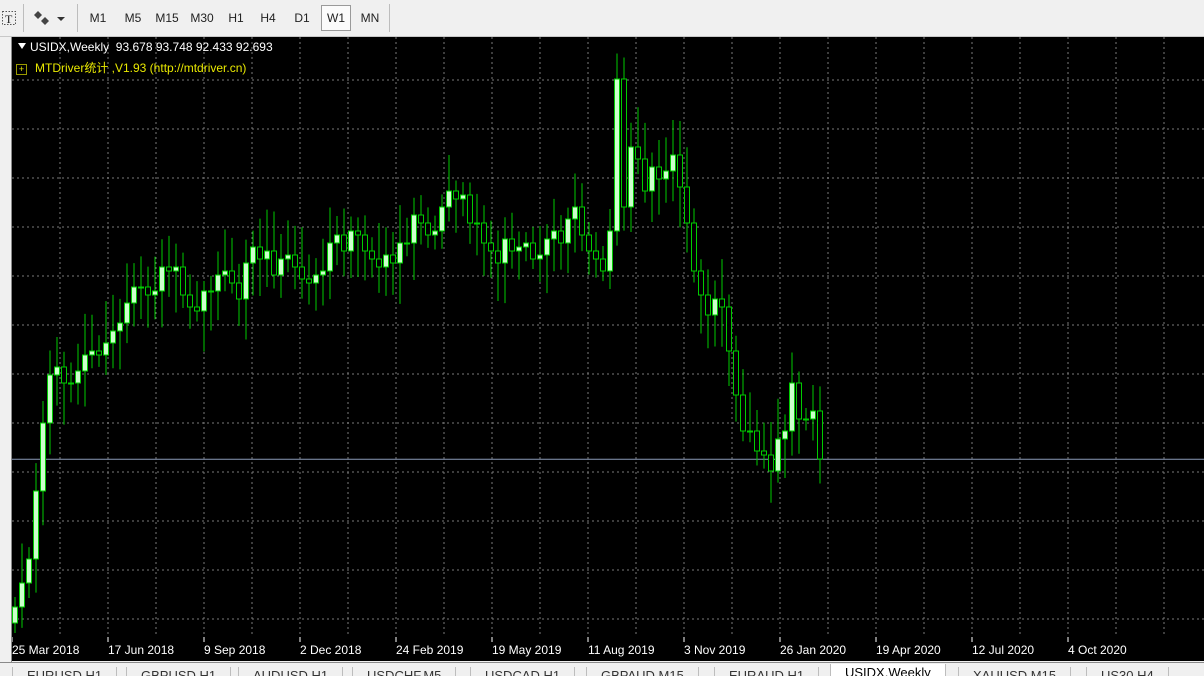  I want to click on x-axis-tick-label: 3 Nov 2019, so click(715, 650).